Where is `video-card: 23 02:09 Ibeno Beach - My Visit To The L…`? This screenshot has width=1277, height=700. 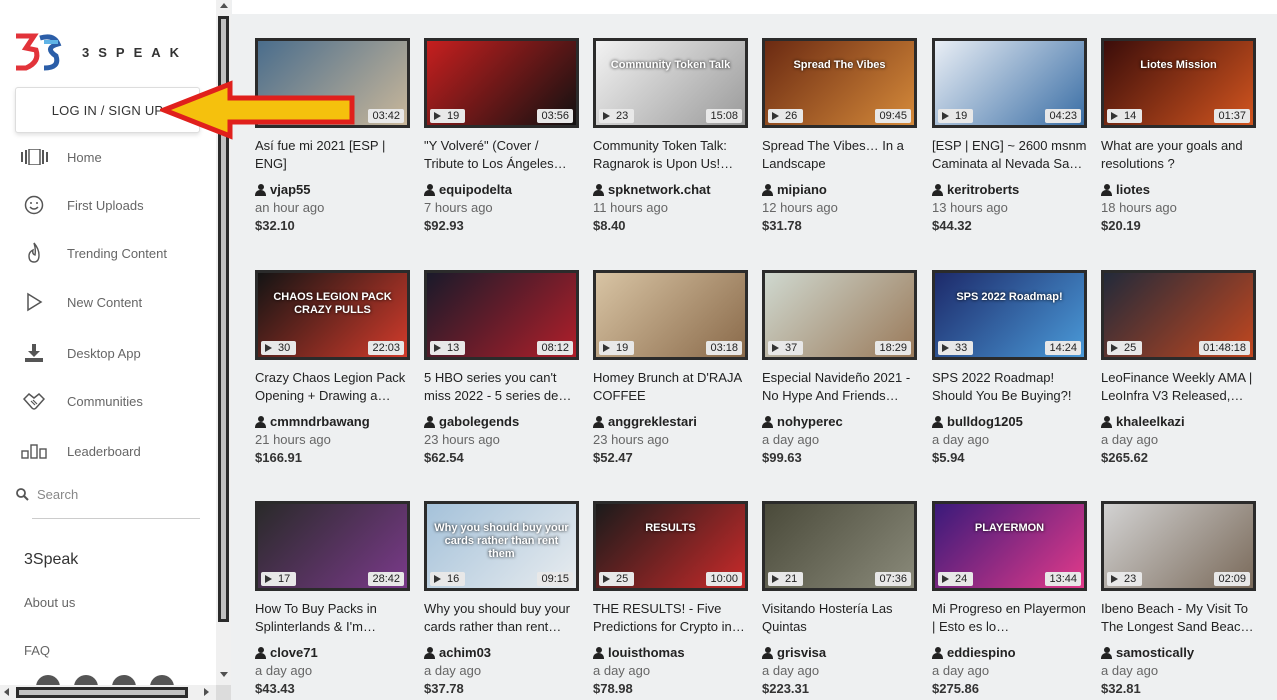 video-card: 23 02:09 Ibeno Beach - My Visit To The L… is located at coordinates (1178, 598).